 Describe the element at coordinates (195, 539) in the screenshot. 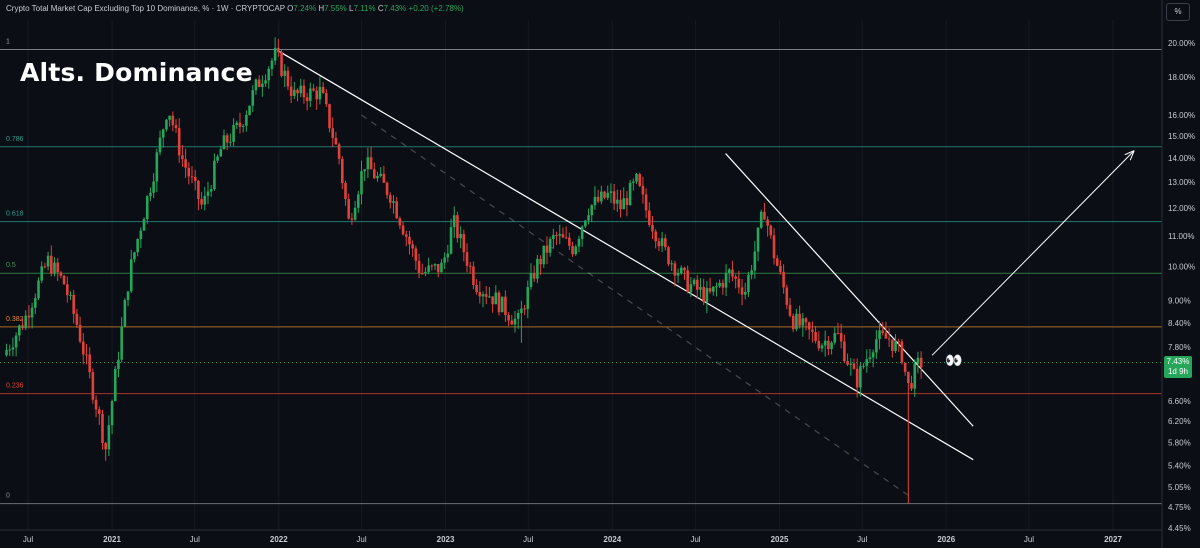

I see `x-tick-label: Jul` at that location.